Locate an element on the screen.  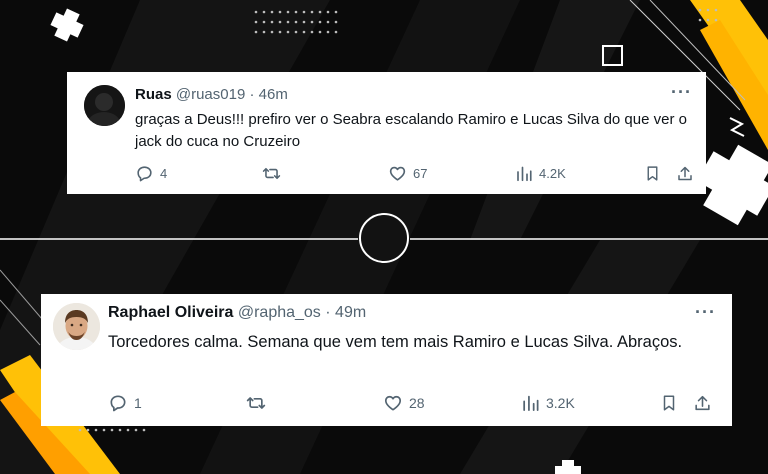
reply-count: 1 is located at coordinates (138, 403).